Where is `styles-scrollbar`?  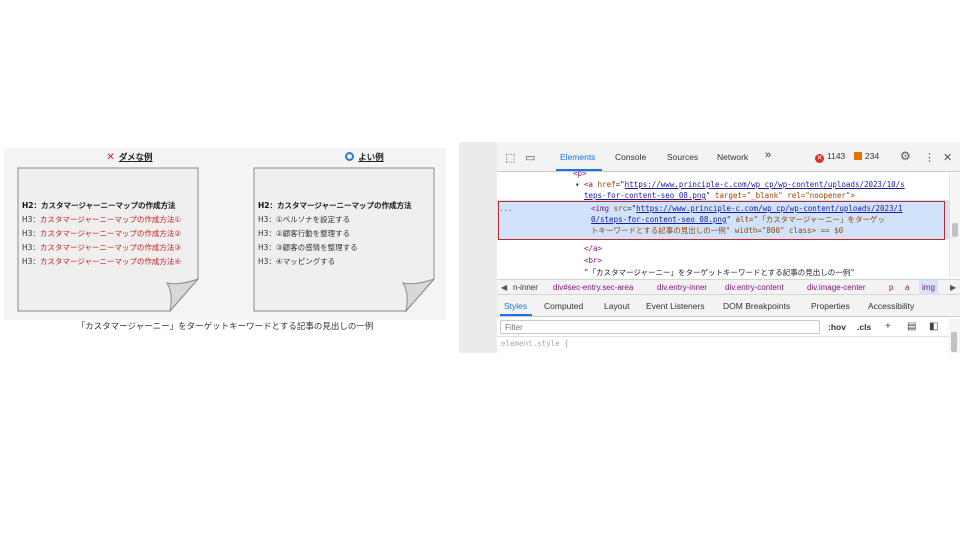 styles-scrollbar is located at coordinates (954, 335).